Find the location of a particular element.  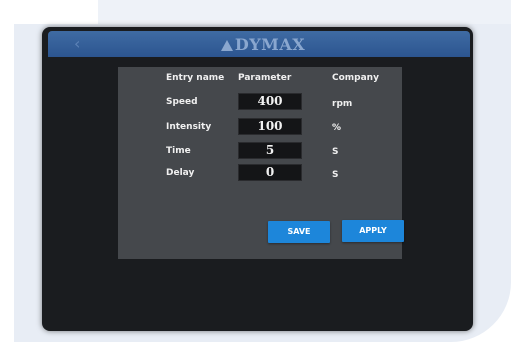

logo-triangle-icon is located at coordinates (226, 45).